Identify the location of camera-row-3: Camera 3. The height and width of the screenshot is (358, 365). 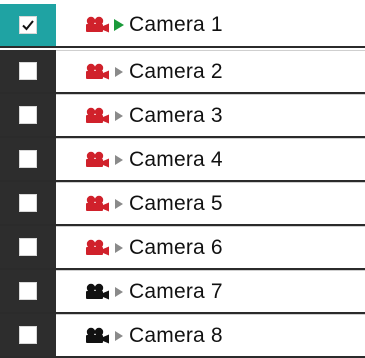
(182, 116).